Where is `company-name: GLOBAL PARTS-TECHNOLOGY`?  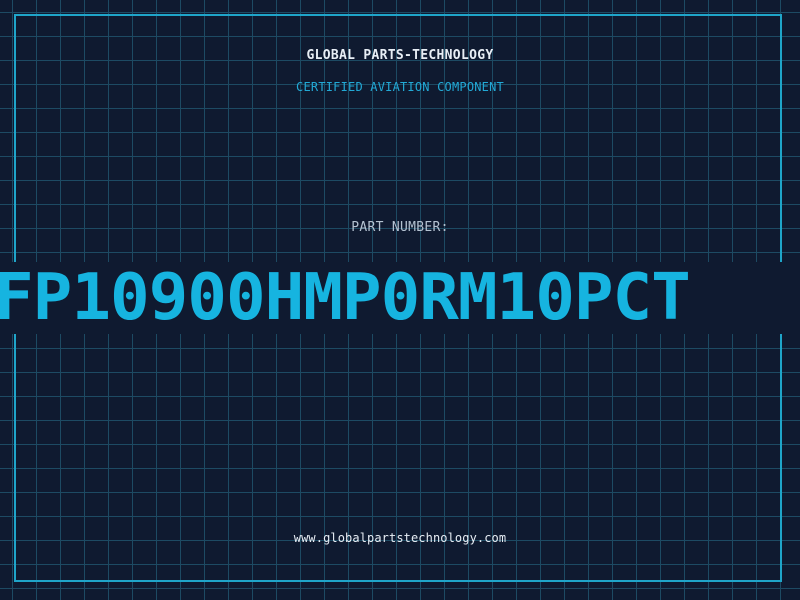 company-name: GLOBAL PARTS-TECHNOLOGY is located at coordinates (400, 55).